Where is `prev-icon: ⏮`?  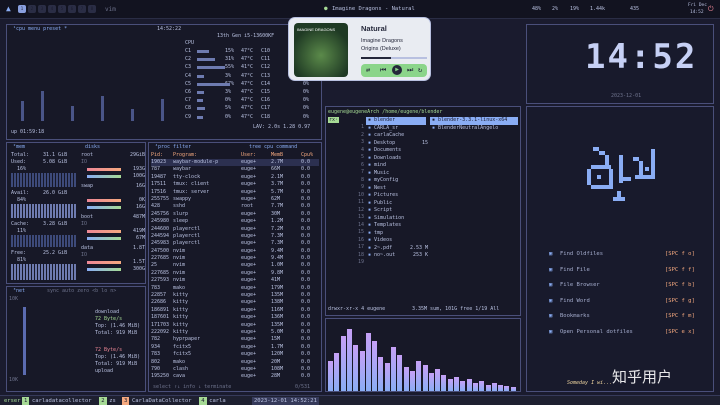 prev-icon: ⏮ is located at coordinates (383, 70).